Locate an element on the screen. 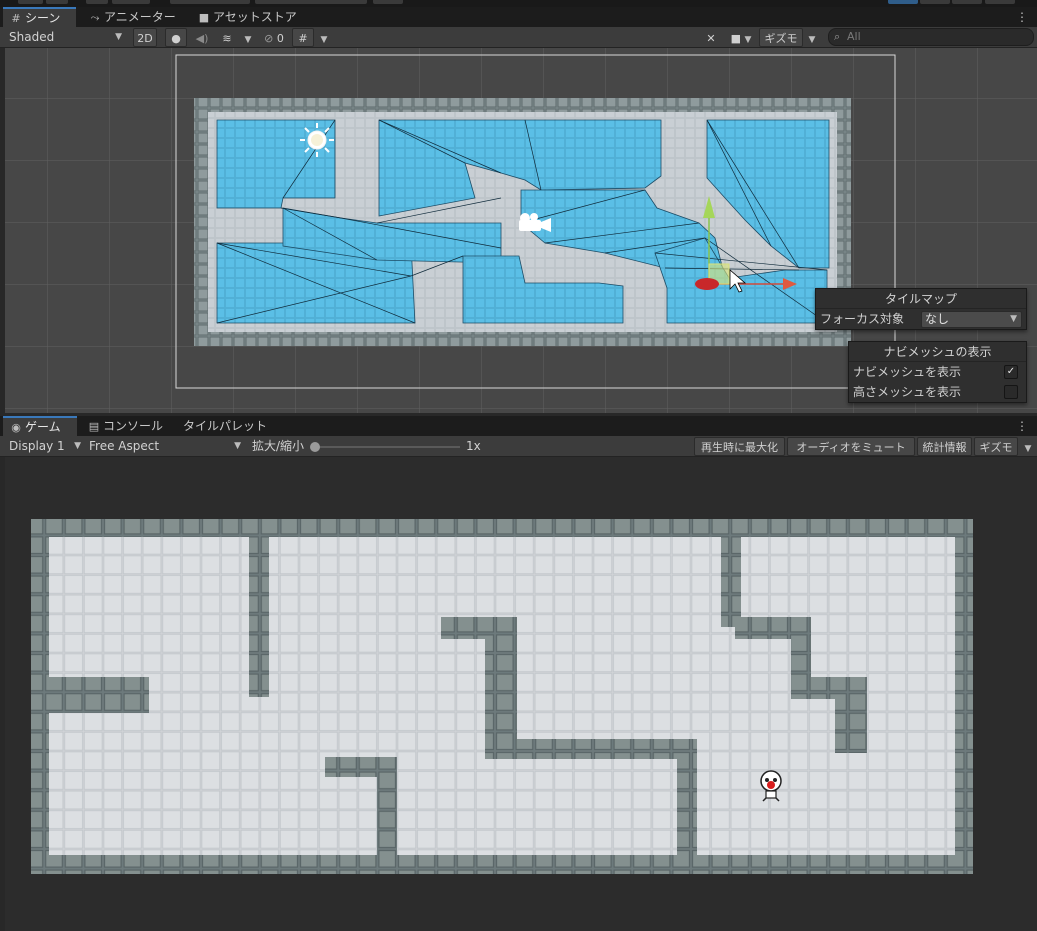  stats-label: 統計情報 is located at coordinates (944, 447).